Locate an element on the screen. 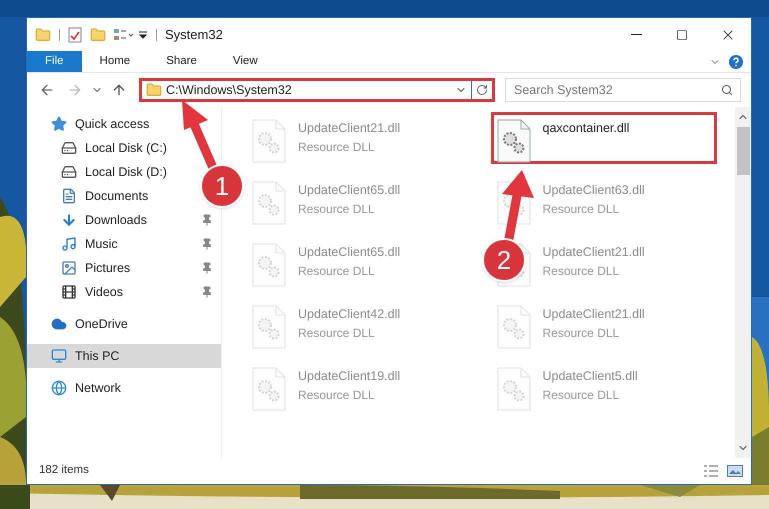 The image size is (769, 509). sidebar-item: Quick access is located at coordinates (92, 124).